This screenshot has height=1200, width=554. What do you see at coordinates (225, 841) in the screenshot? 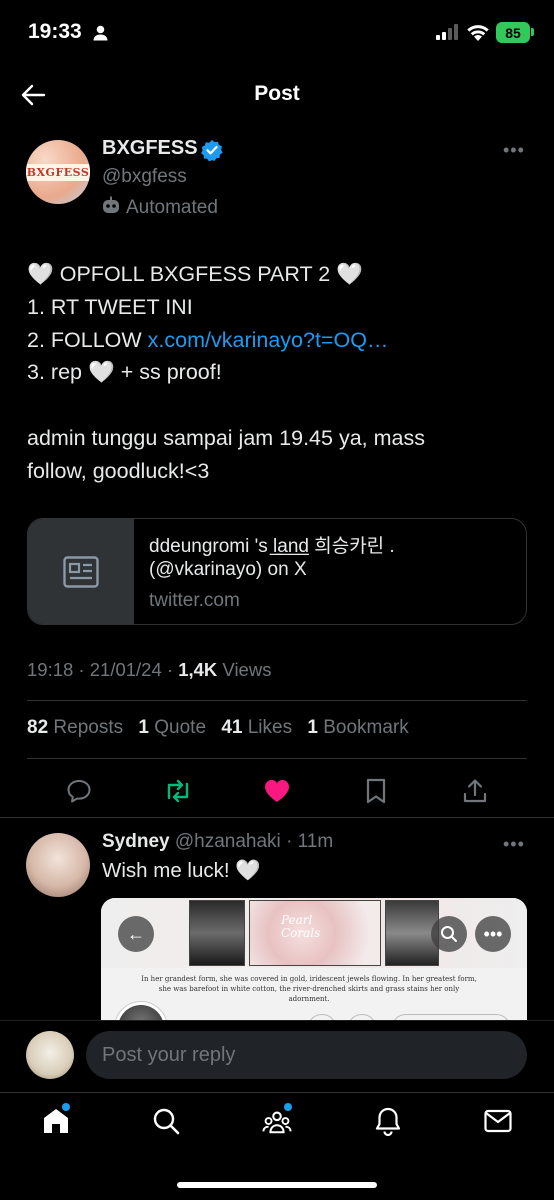
I see `reply-author-handle: @hzanahaki` at bounding box center [225, 841].